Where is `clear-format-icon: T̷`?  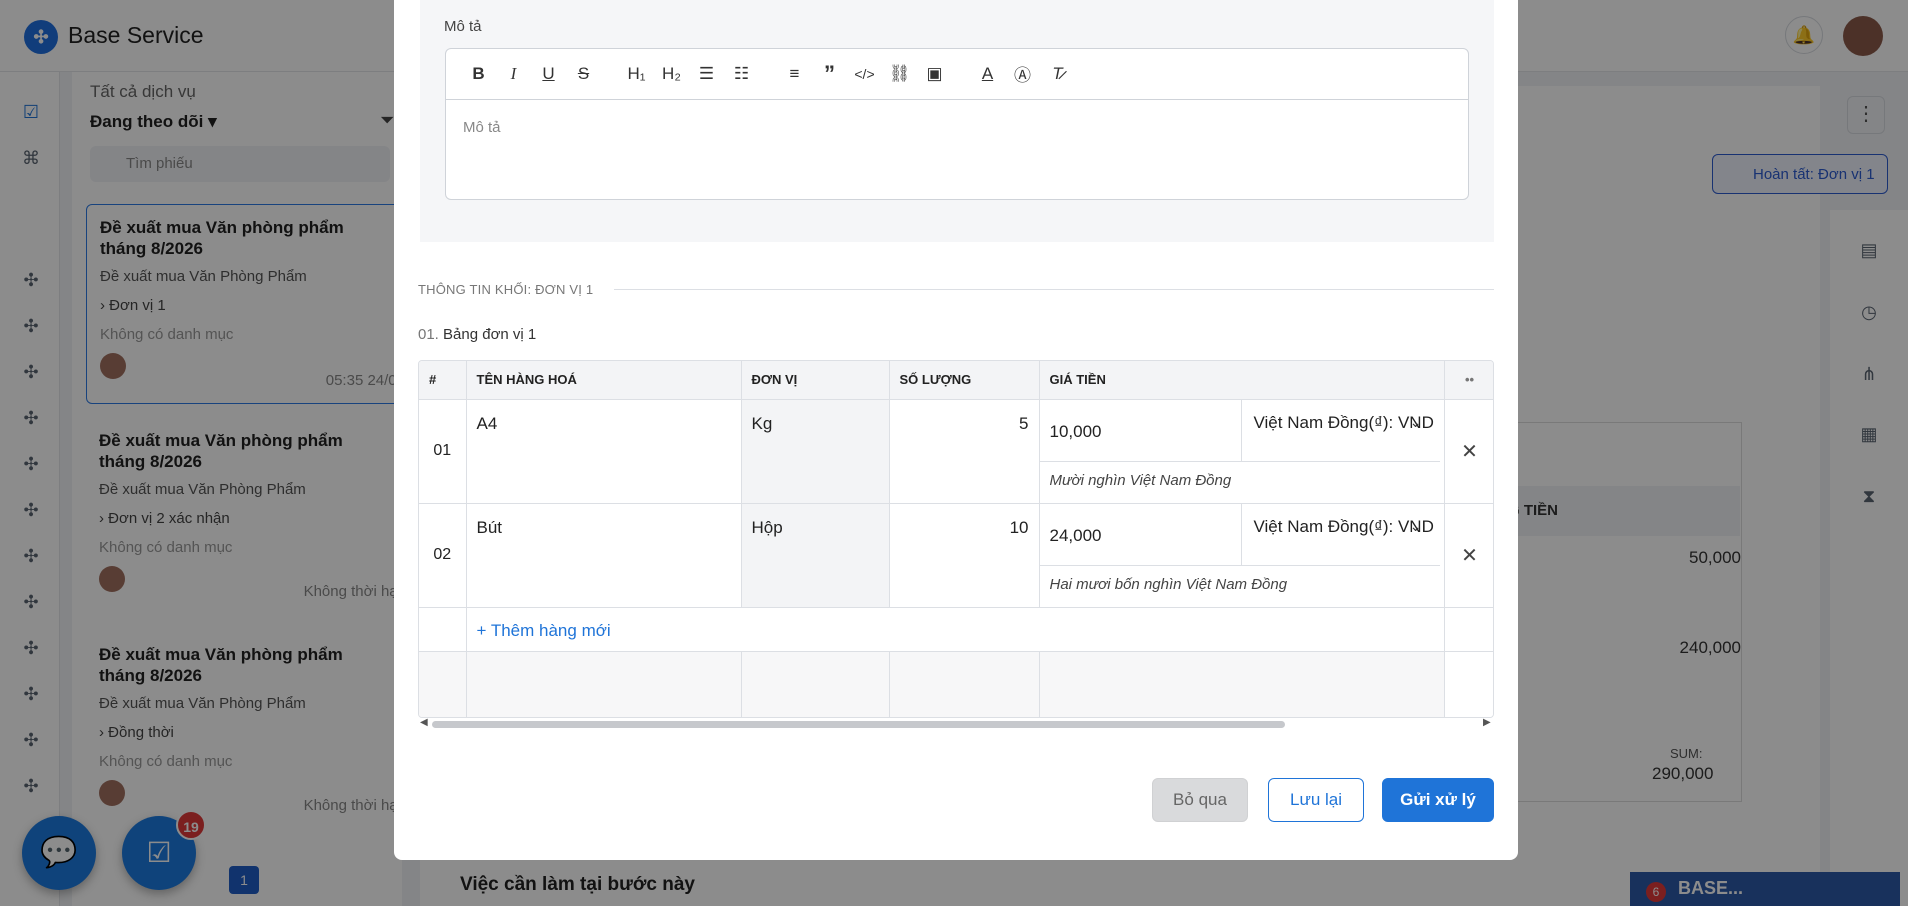
clear-format-icon: T̷ is located at coordinates (1057, 74).